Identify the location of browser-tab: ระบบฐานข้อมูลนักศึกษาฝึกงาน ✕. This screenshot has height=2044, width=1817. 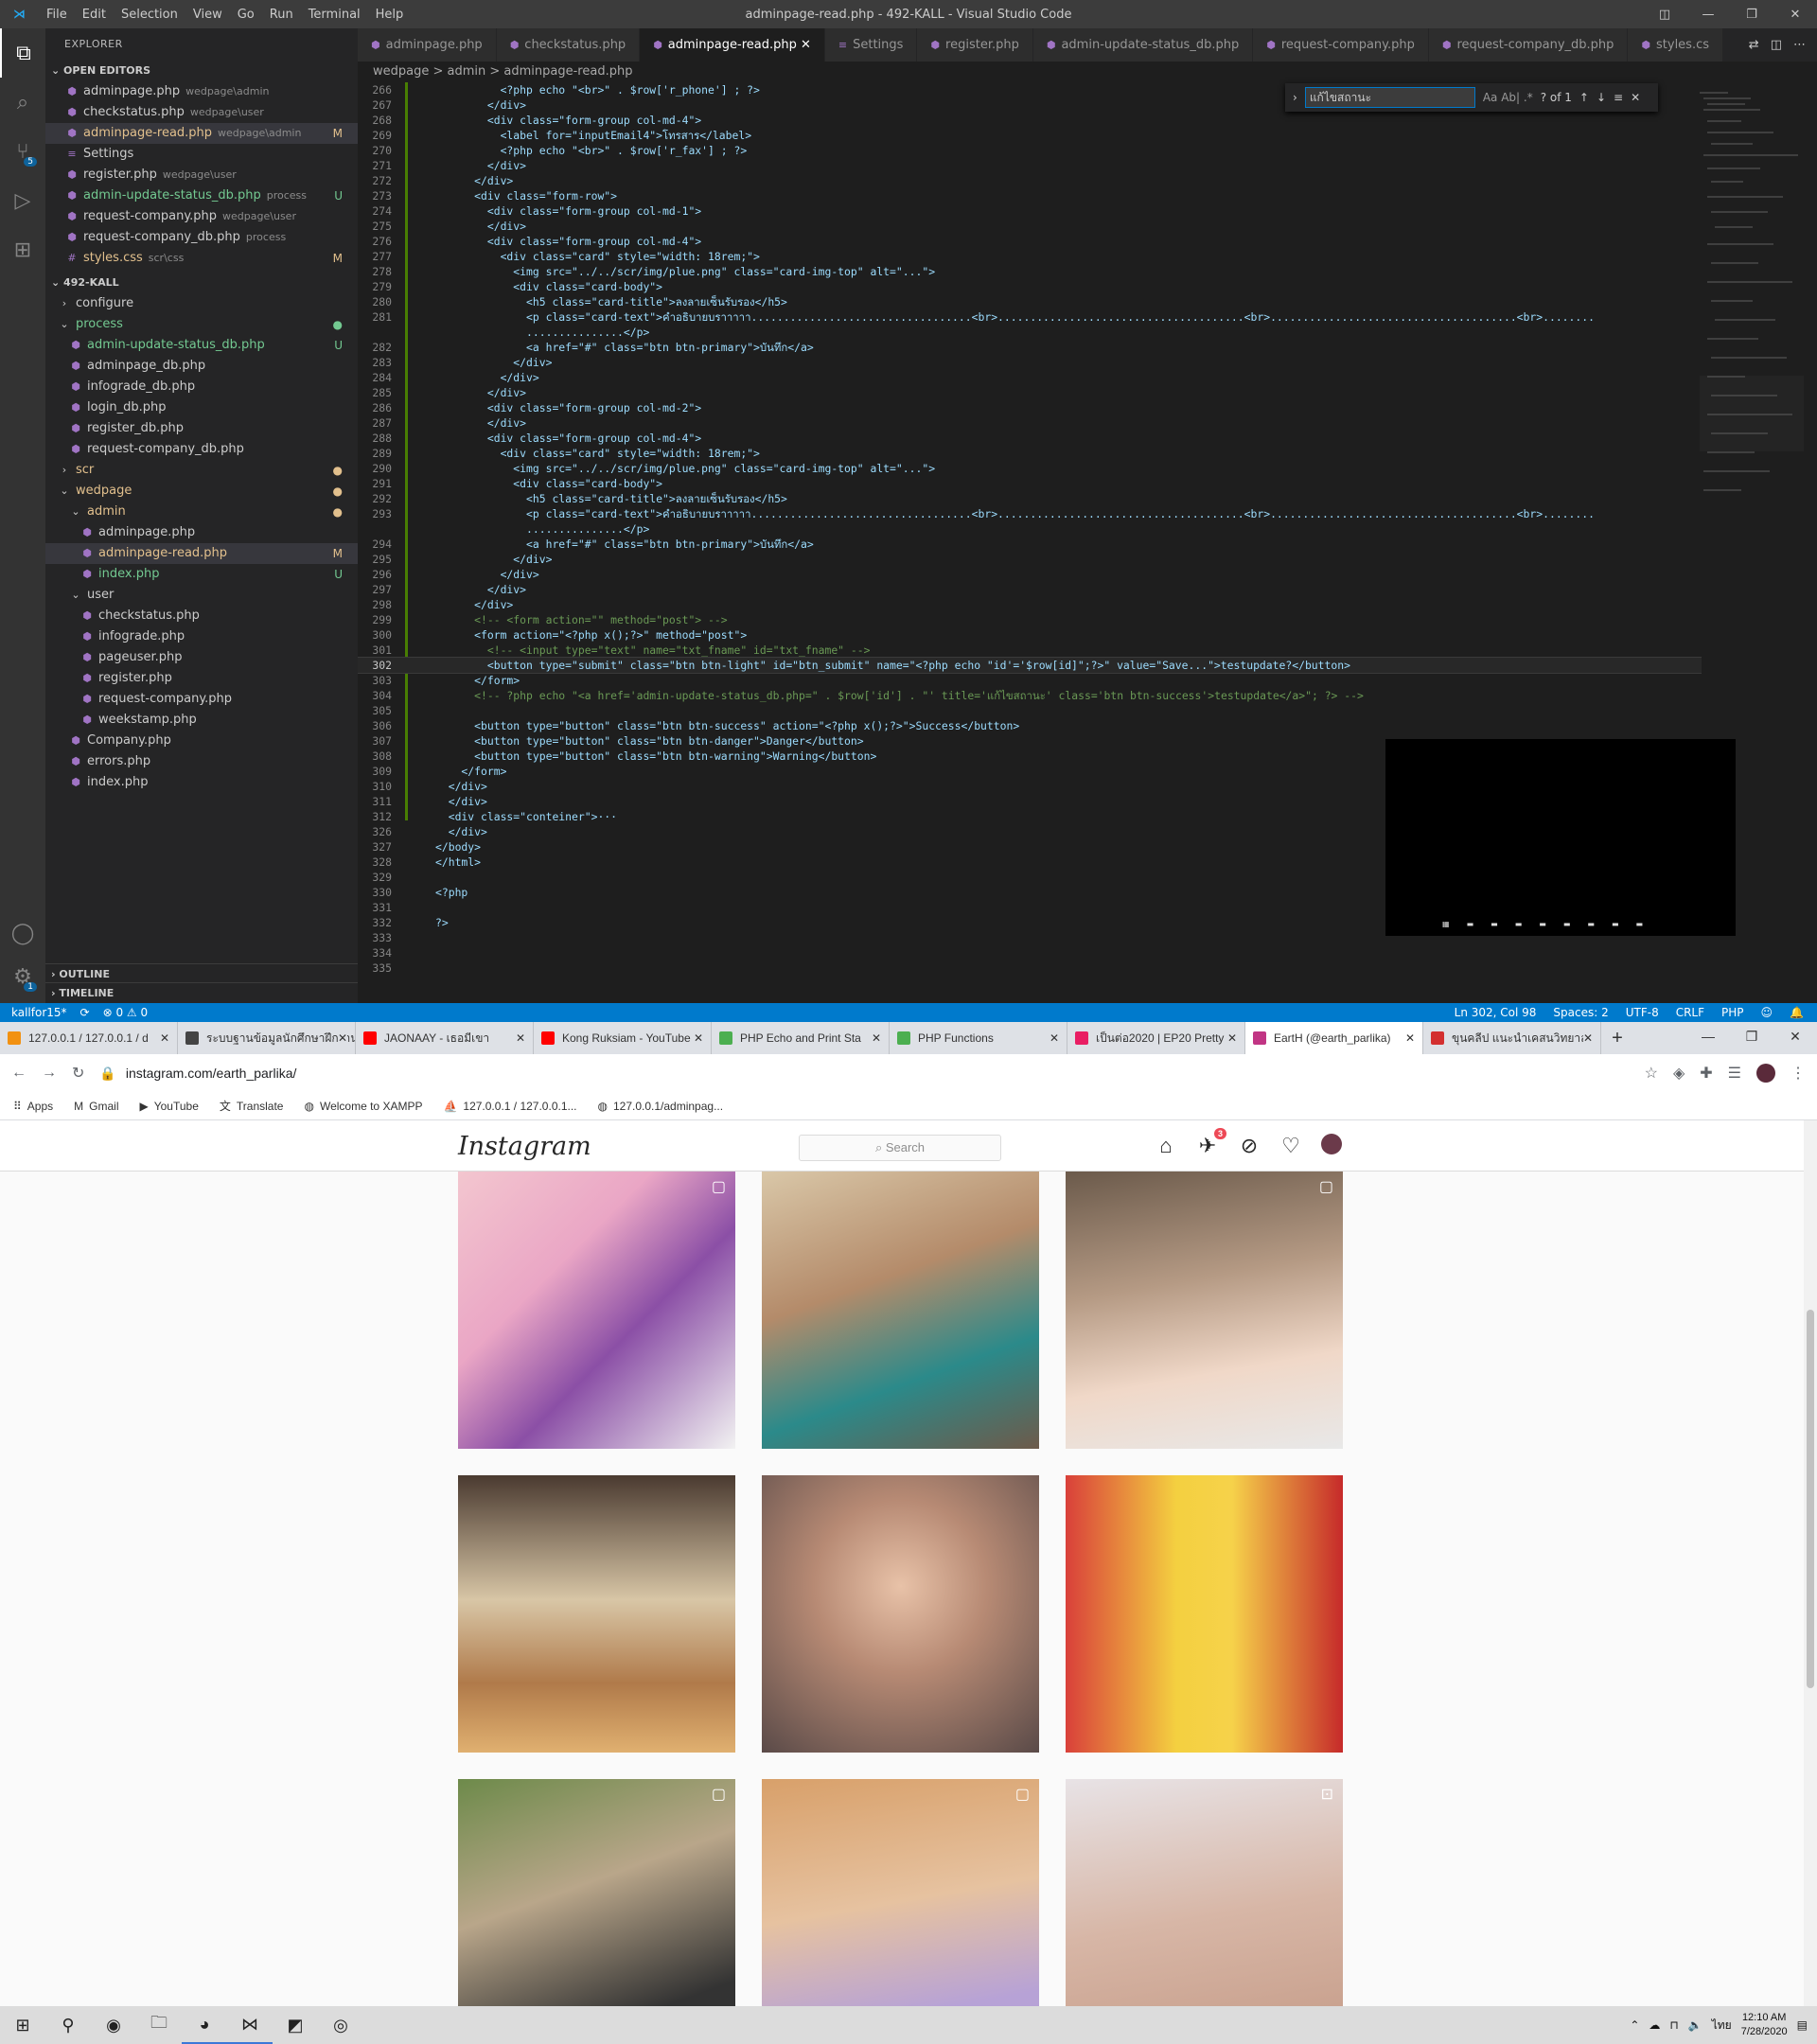
(267, 1038).